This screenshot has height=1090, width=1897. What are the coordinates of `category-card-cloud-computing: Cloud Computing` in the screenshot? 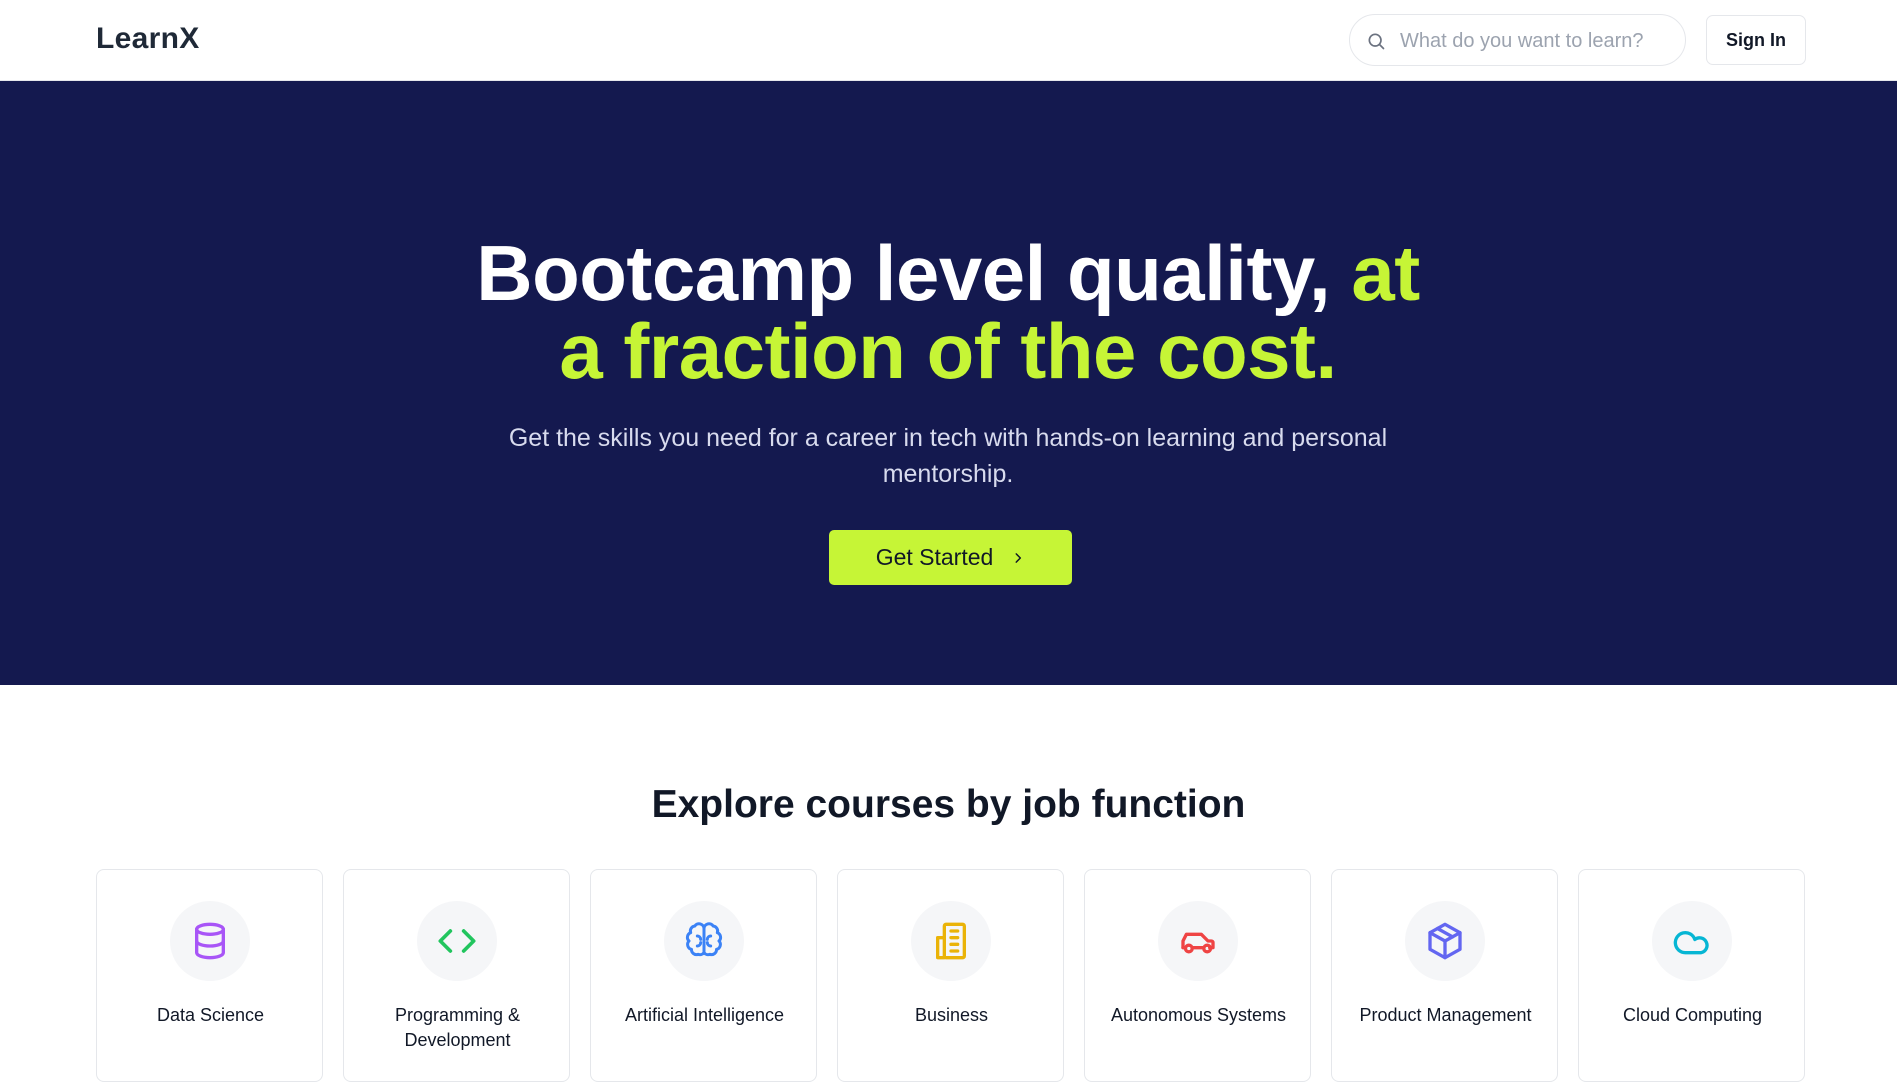 It's located at (1691, 975).